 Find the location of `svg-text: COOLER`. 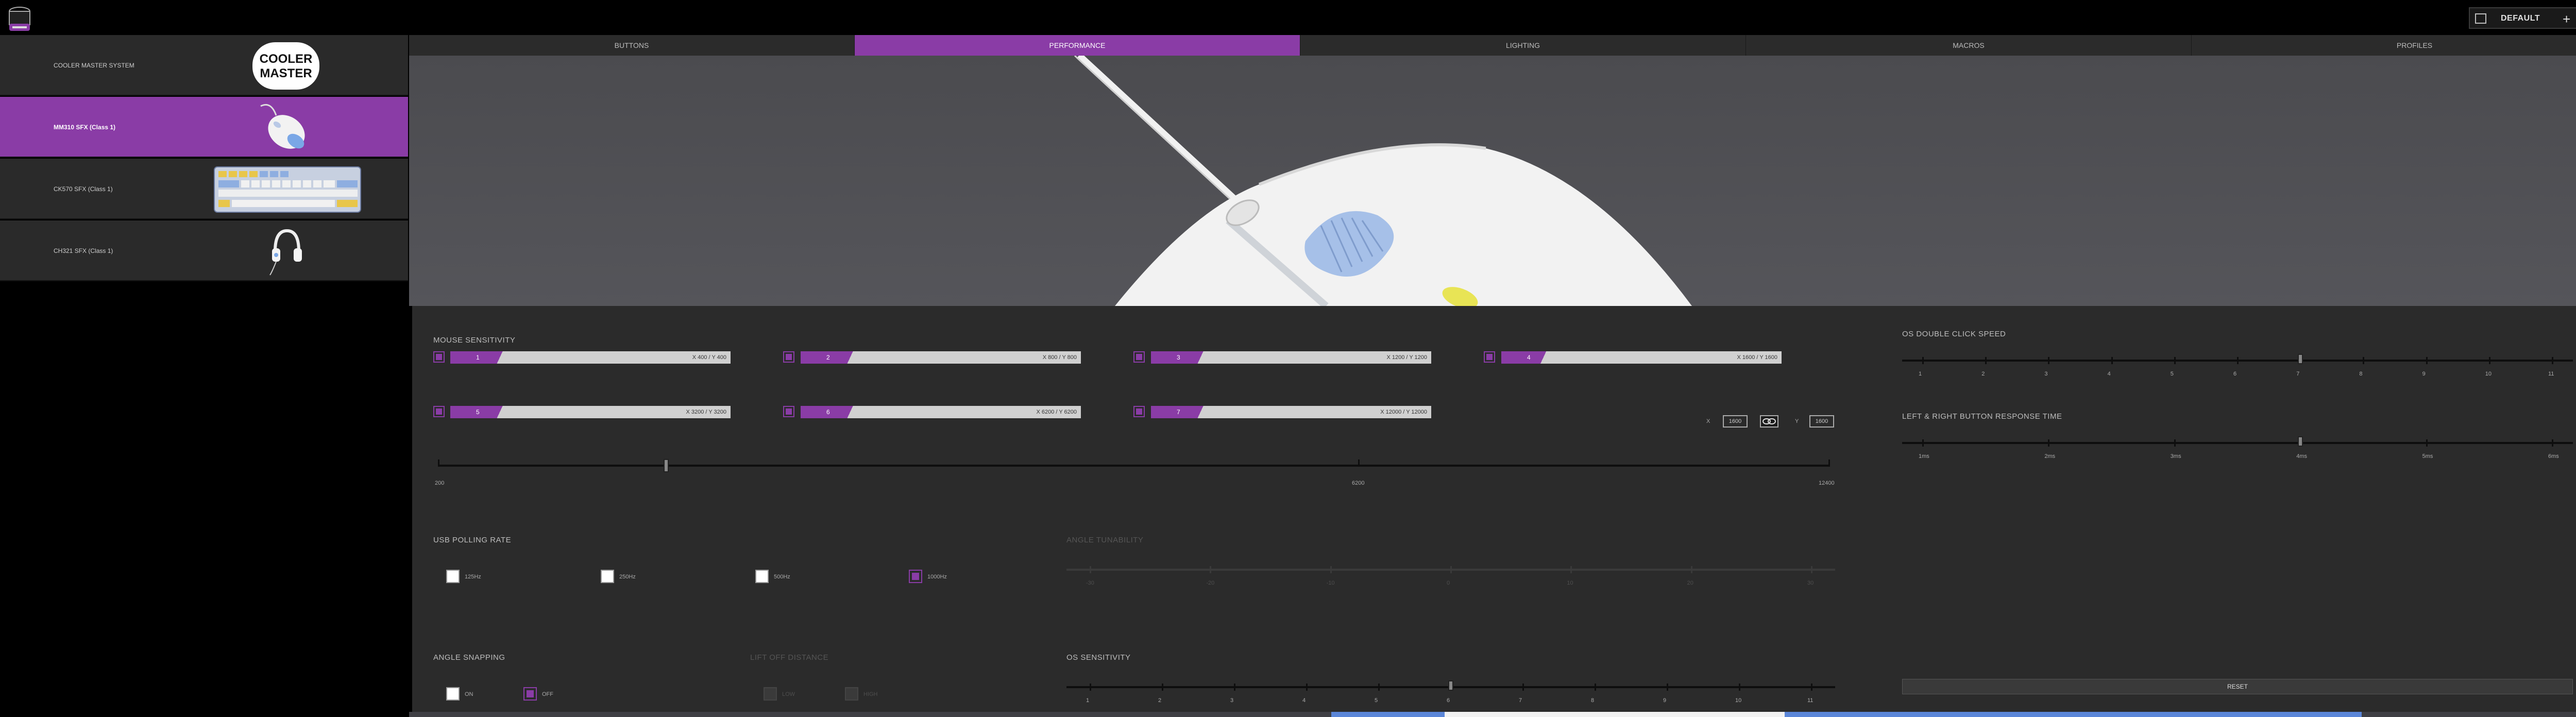

svg-text: COOLER is located at coordinates (286, 59).